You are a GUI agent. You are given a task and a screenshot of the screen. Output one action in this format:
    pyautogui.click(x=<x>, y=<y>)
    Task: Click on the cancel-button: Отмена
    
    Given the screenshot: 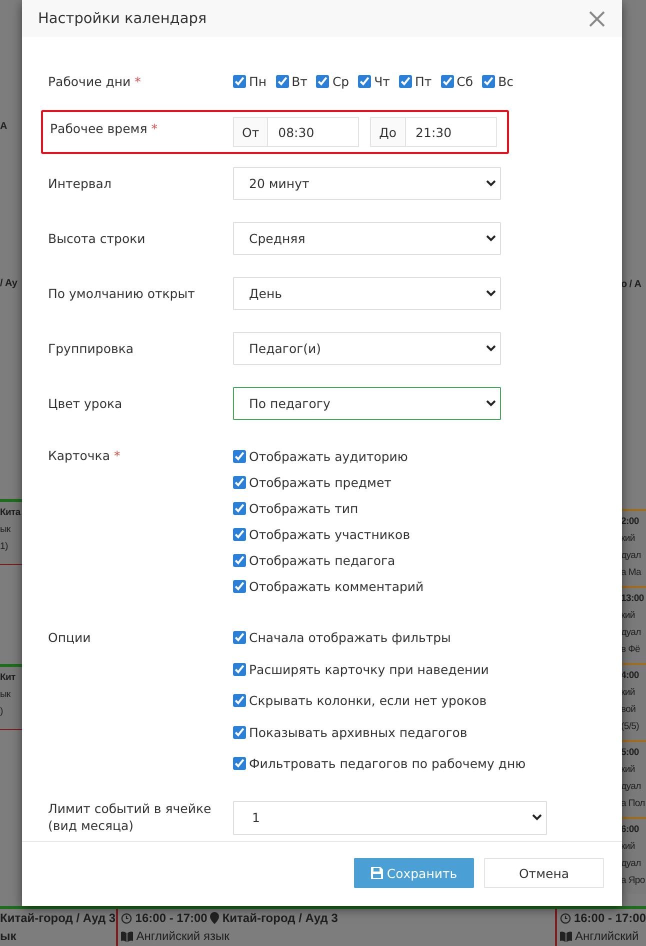 What is the action you would take?
    pyautogui.click(x=544, y=873)
    